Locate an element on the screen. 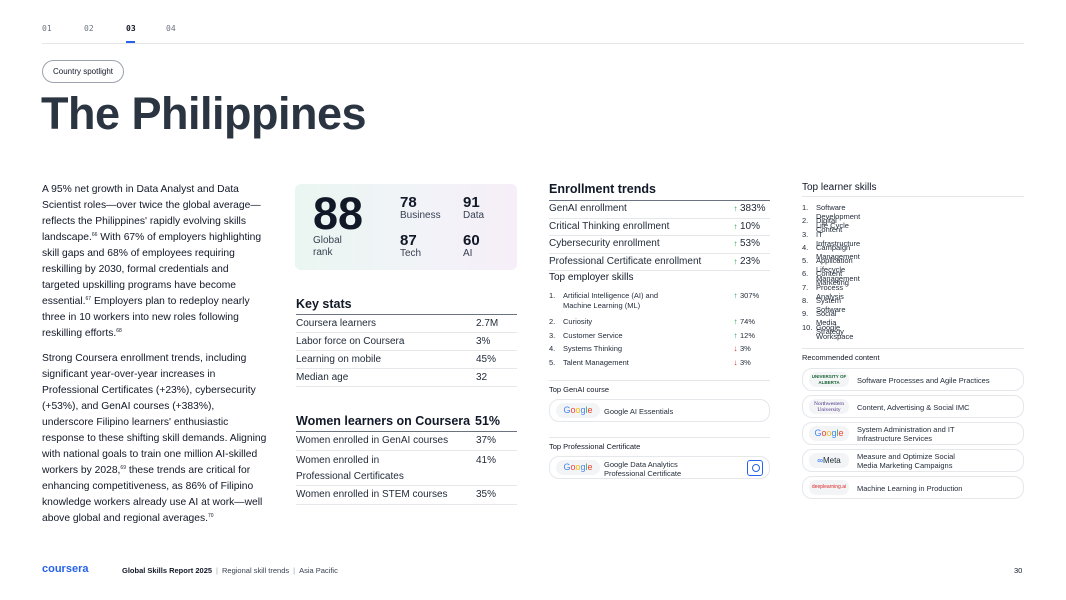  section-name: Regional skill trends is located at coordinates (256, 570).